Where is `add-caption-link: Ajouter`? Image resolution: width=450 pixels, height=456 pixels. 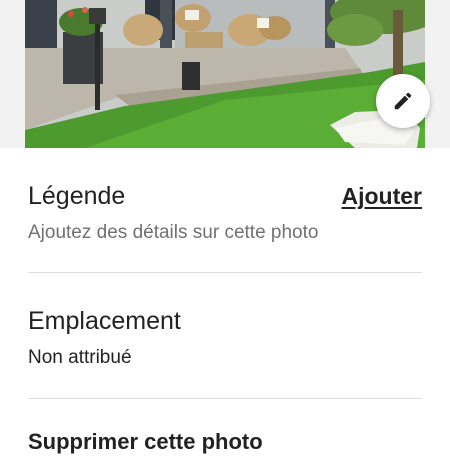 add-caption-link: Ajouter is located at coordinates (382, 196).